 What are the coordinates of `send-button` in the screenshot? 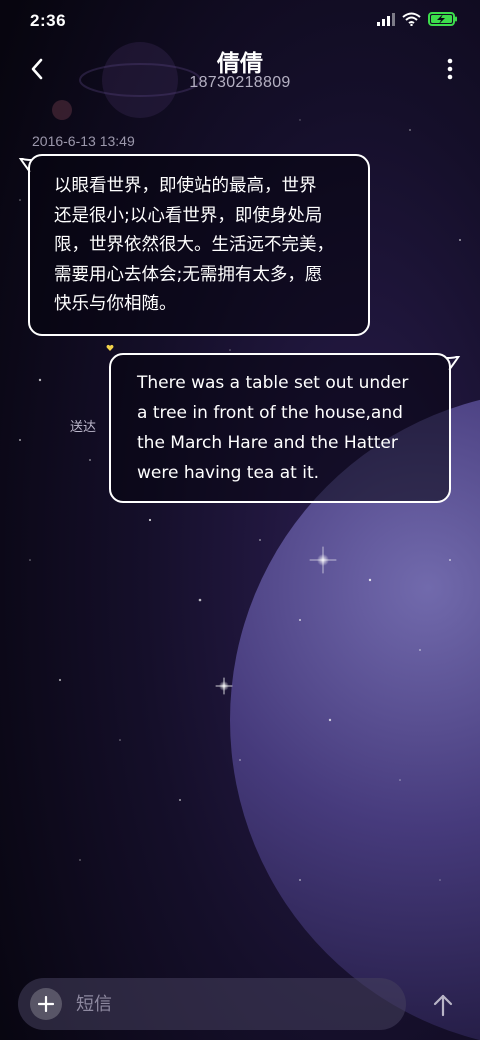 It's located at (443, 1005).